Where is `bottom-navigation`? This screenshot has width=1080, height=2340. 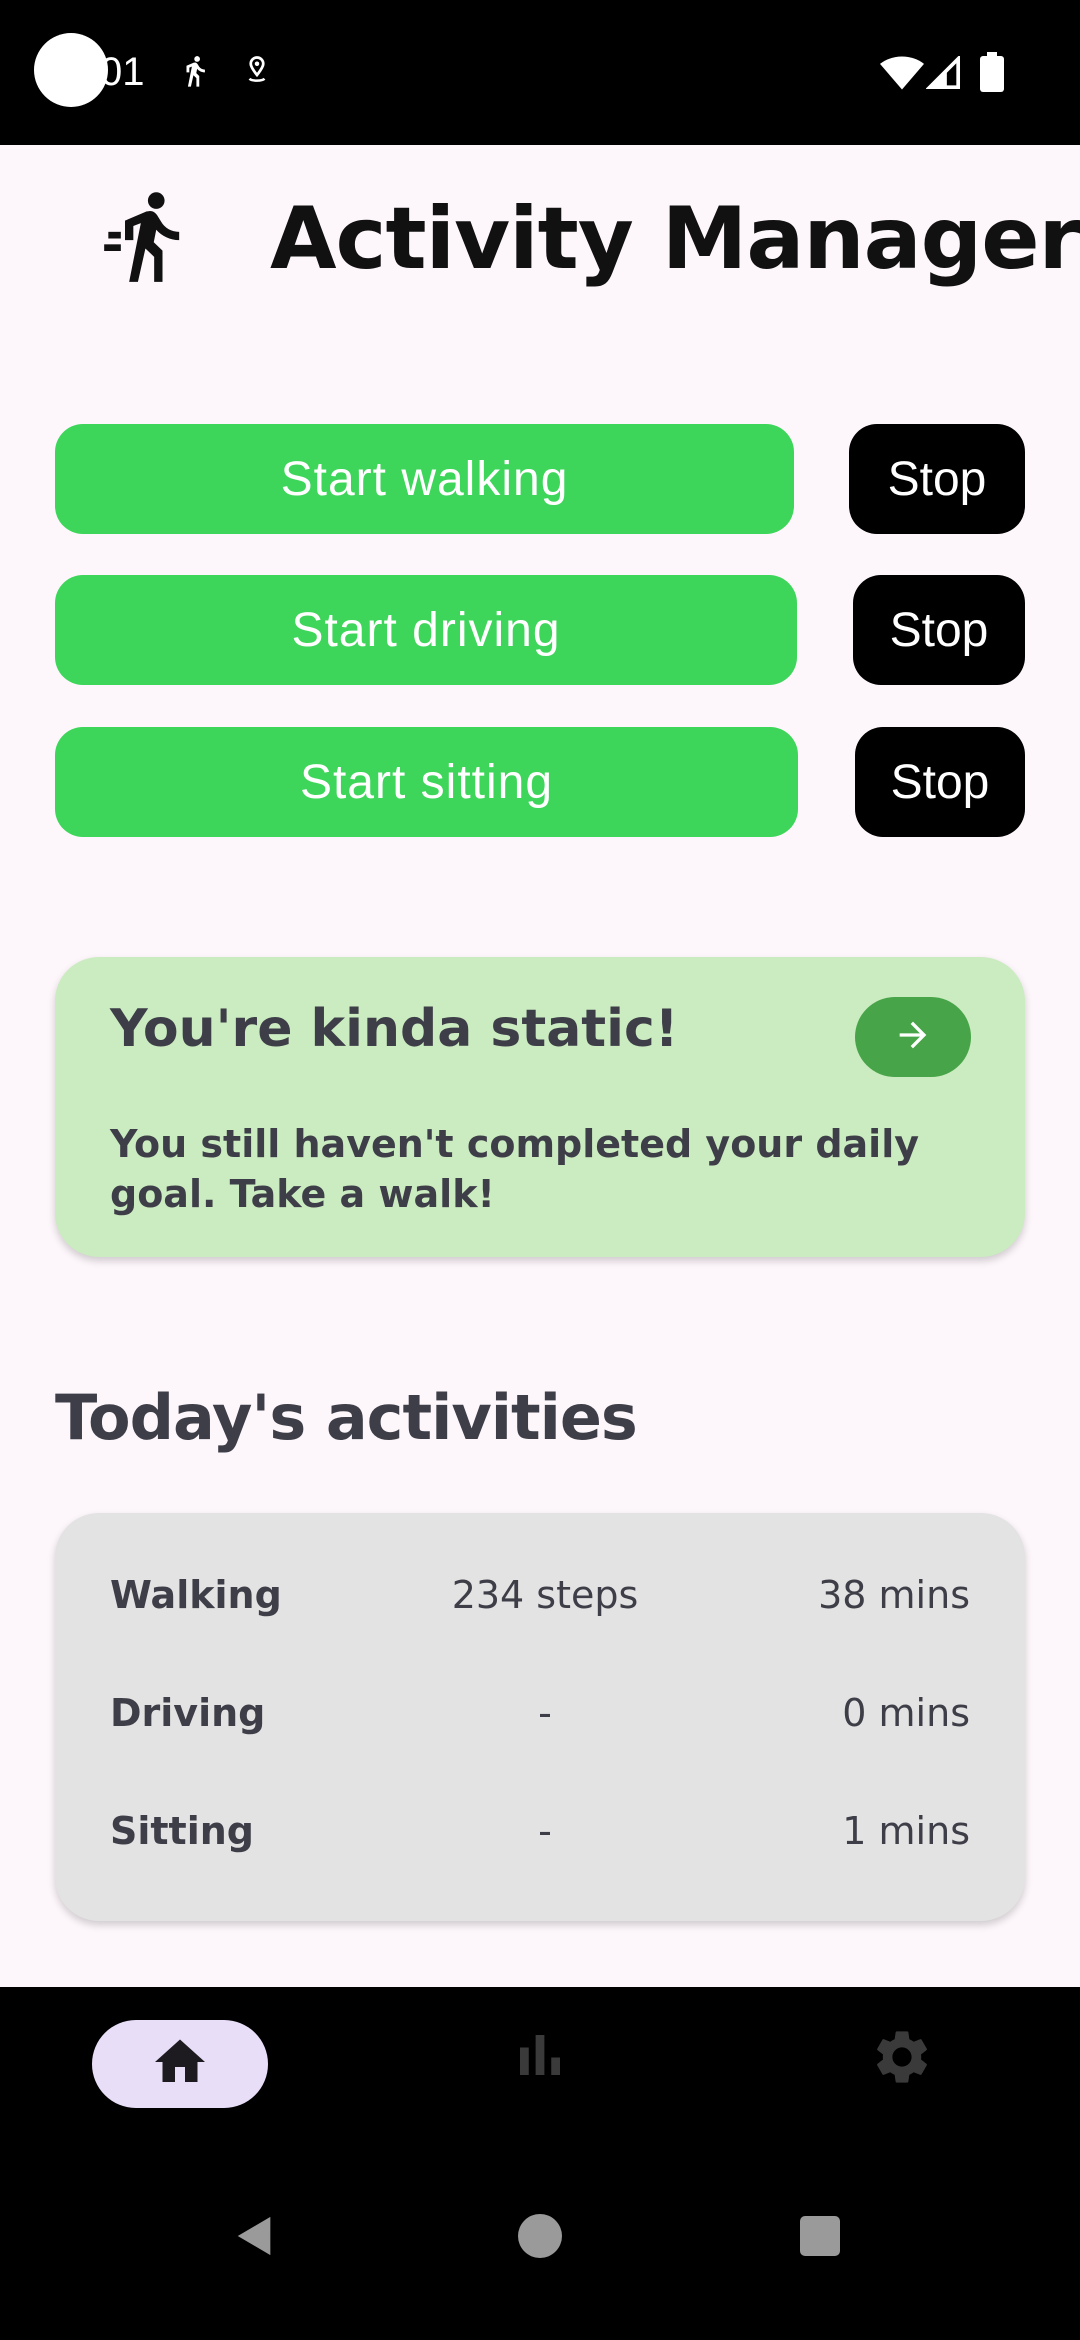
bottom-navigation is located at coordinates (540, 2074).